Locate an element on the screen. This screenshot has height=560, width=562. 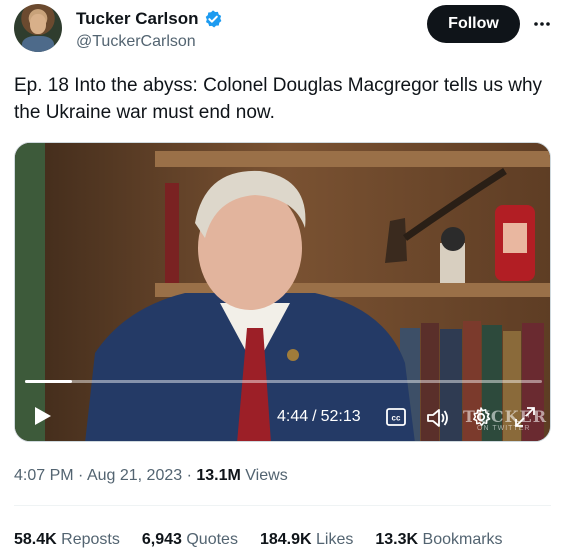
author-display-name-row: Tucker Carlson is located at coordinates (149, 19).